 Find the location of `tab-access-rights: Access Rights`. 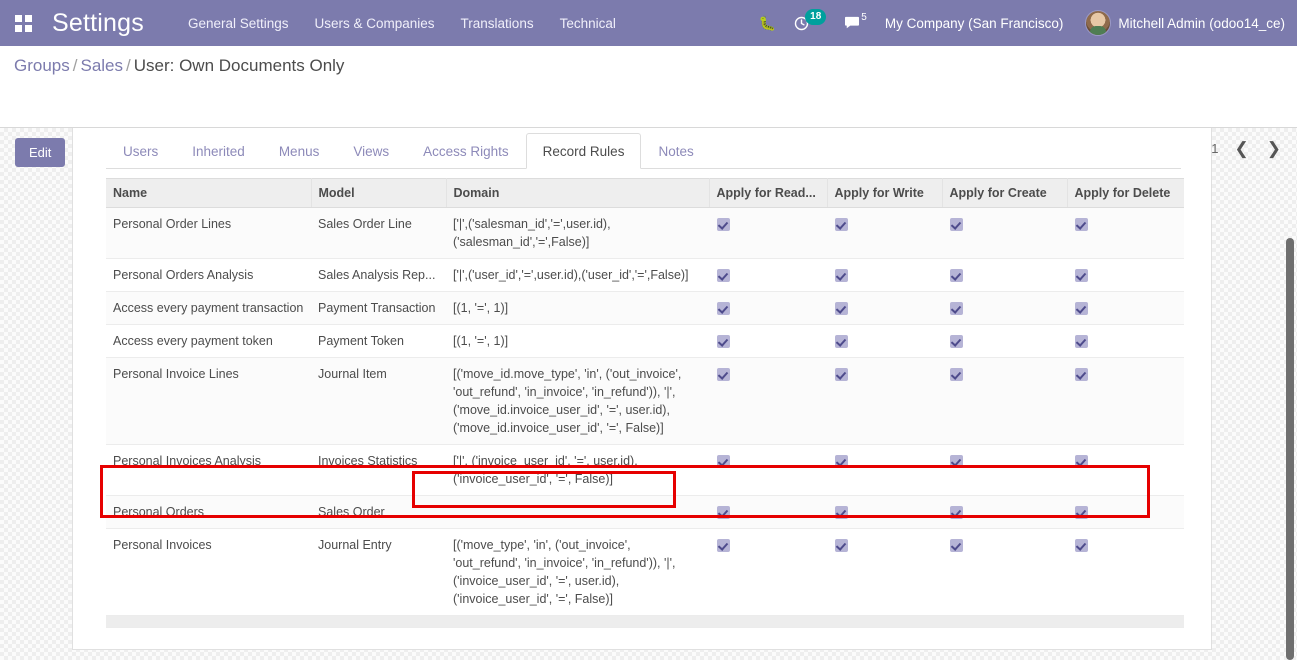

tab-access-rights: Access Rights is located at coordinates (466, 151).